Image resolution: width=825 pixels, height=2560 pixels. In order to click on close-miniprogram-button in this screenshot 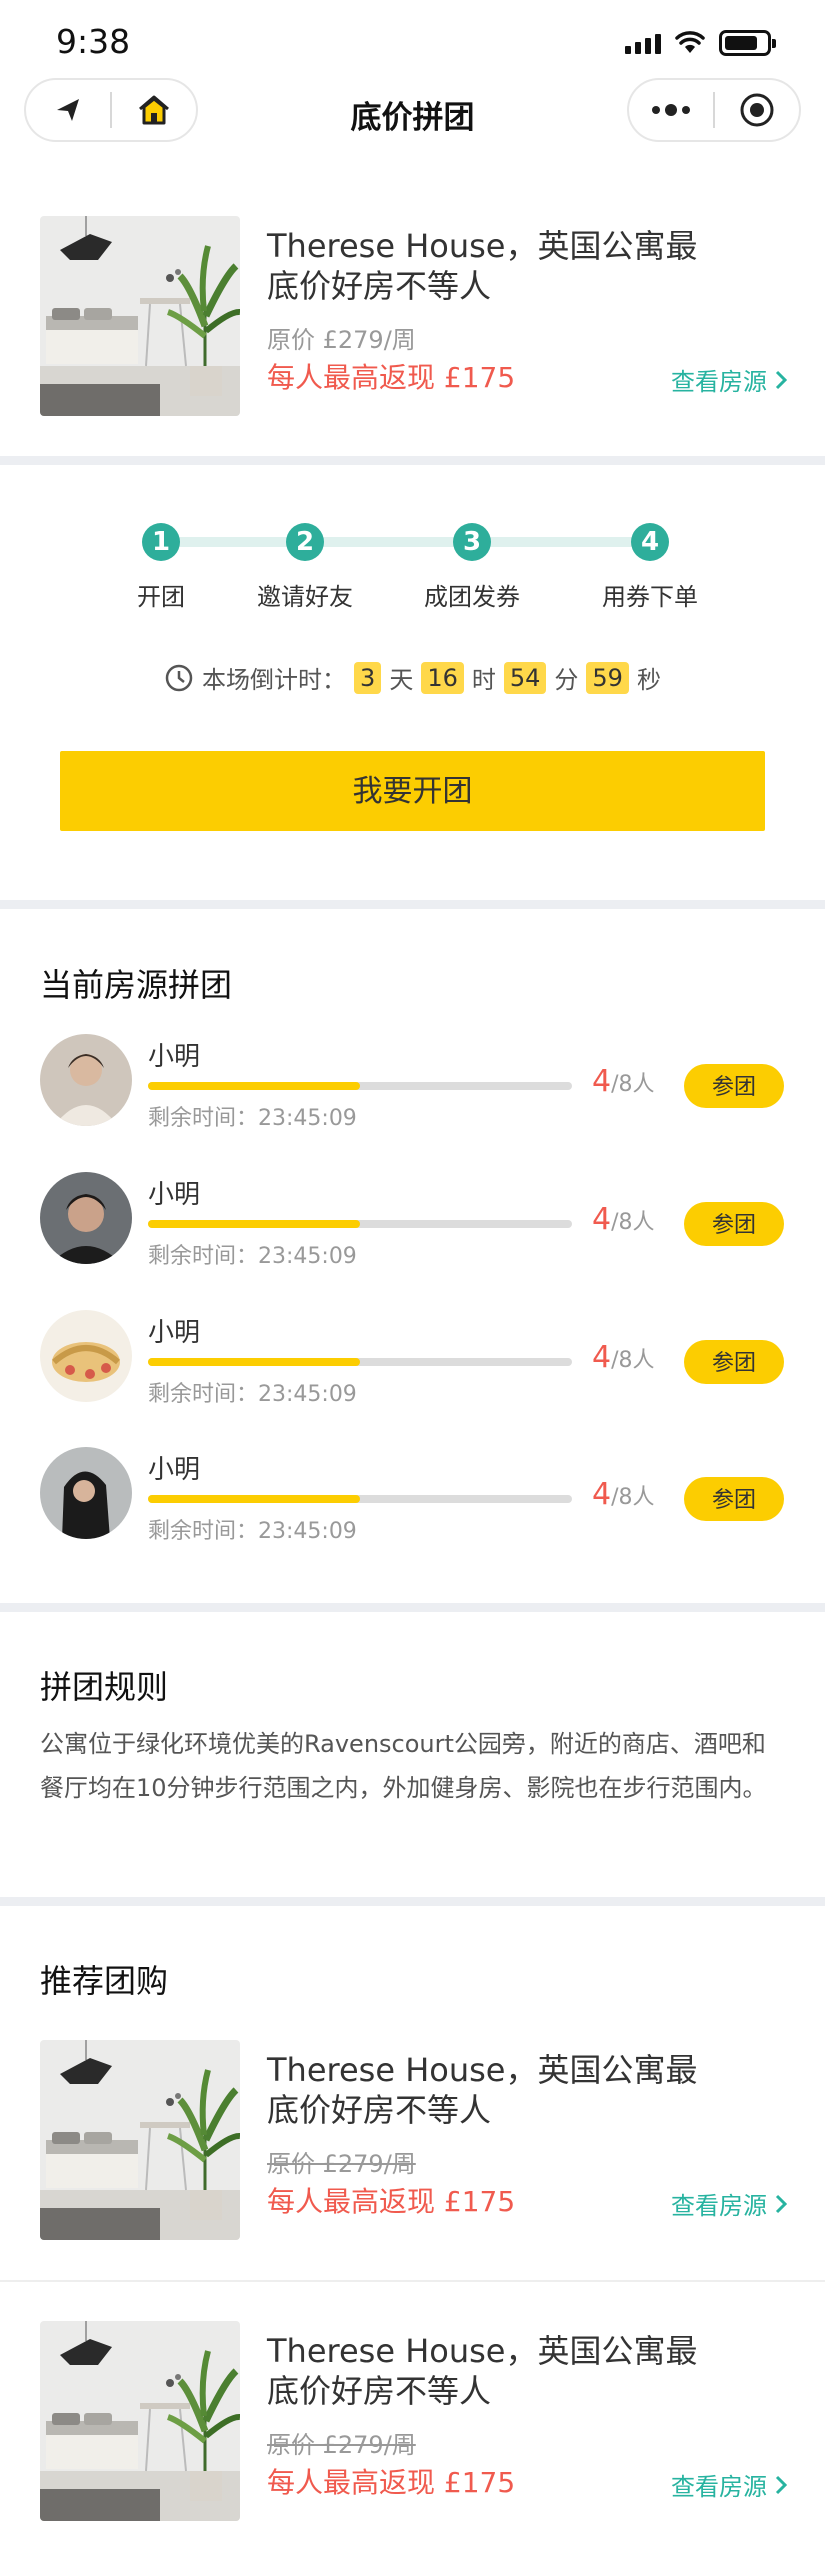, I will do `click(757, 110)`.